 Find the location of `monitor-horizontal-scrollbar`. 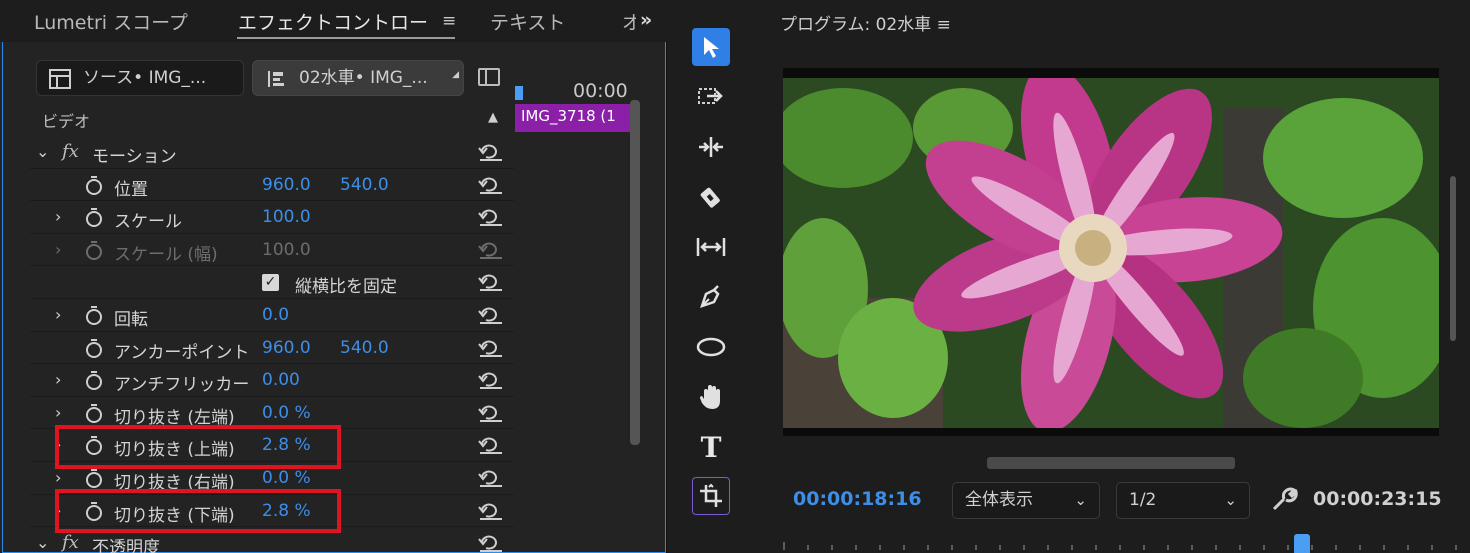

monitor-horizontal-scrollbar is located at coordinates (1111, 463).